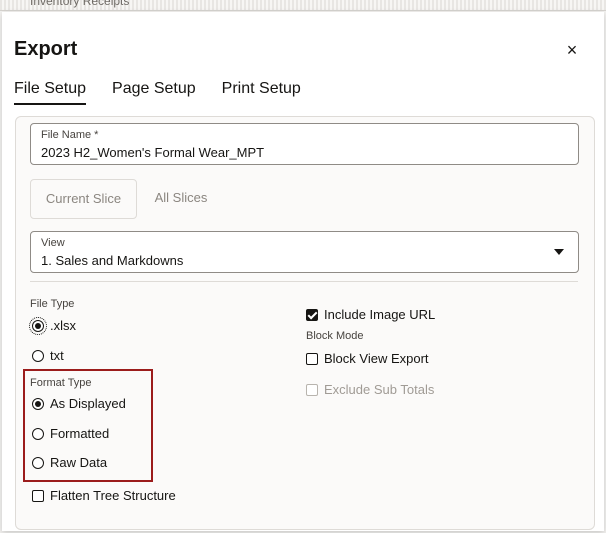 The height and width of the screenshot is (533, 606). Describe the element at coordinates (61, 383) in the screenshot. I see `format-type-label: Format Type` at that location.